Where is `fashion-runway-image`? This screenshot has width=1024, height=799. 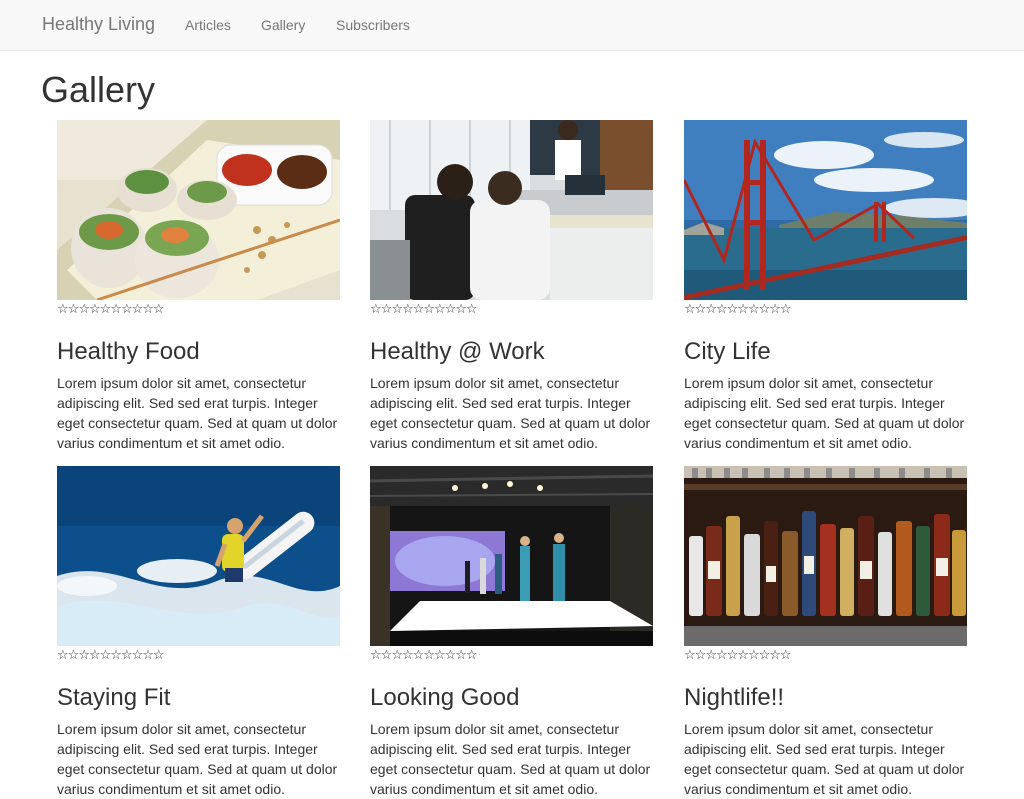
fashion-runway-image is located at coordinates (511, 556).